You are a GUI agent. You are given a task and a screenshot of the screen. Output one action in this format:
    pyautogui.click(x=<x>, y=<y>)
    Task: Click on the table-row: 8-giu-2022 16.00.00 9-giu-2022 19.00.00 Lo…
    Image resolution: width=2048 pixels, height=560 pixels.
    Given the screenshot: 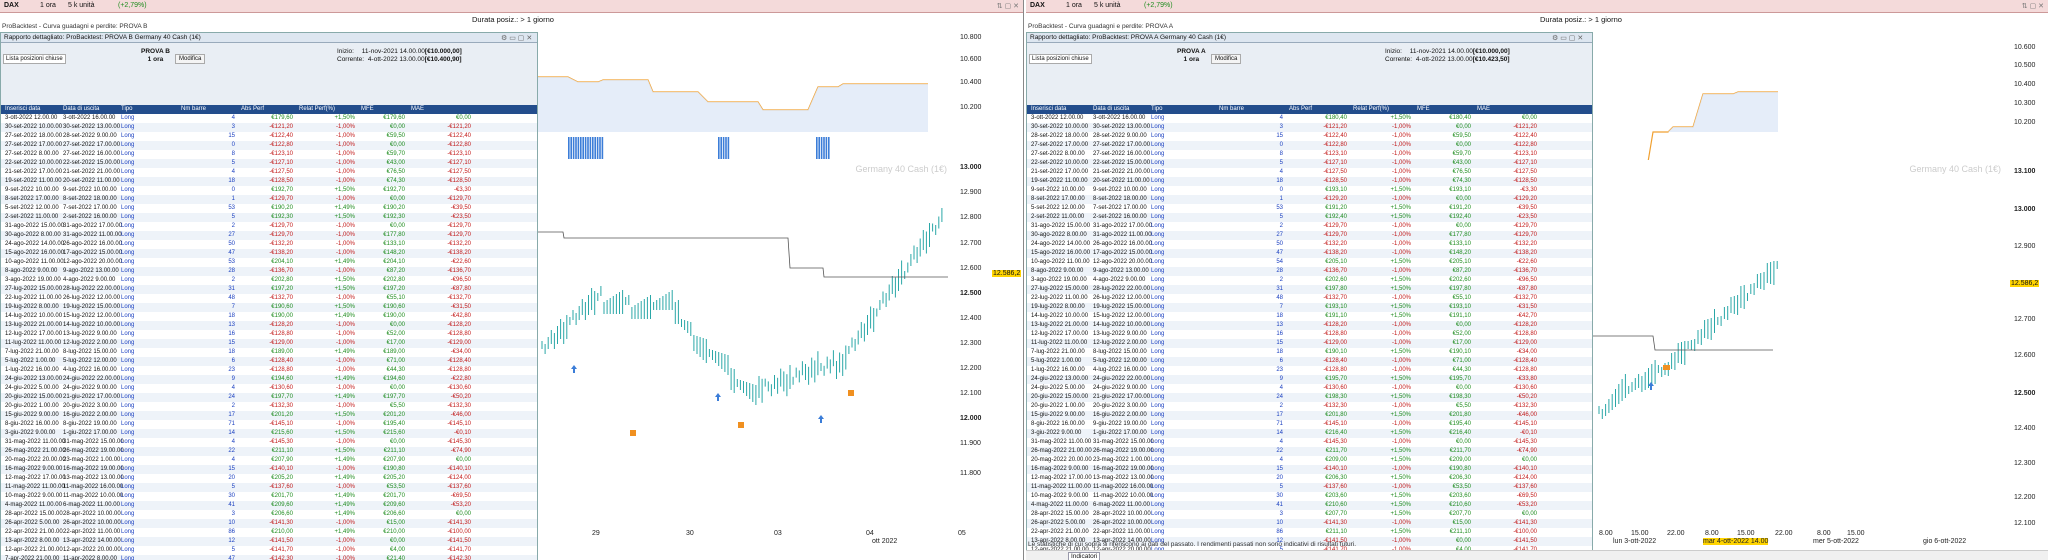 What is the action you would take?
    pyautogui.click(x=1309, y=424)
    